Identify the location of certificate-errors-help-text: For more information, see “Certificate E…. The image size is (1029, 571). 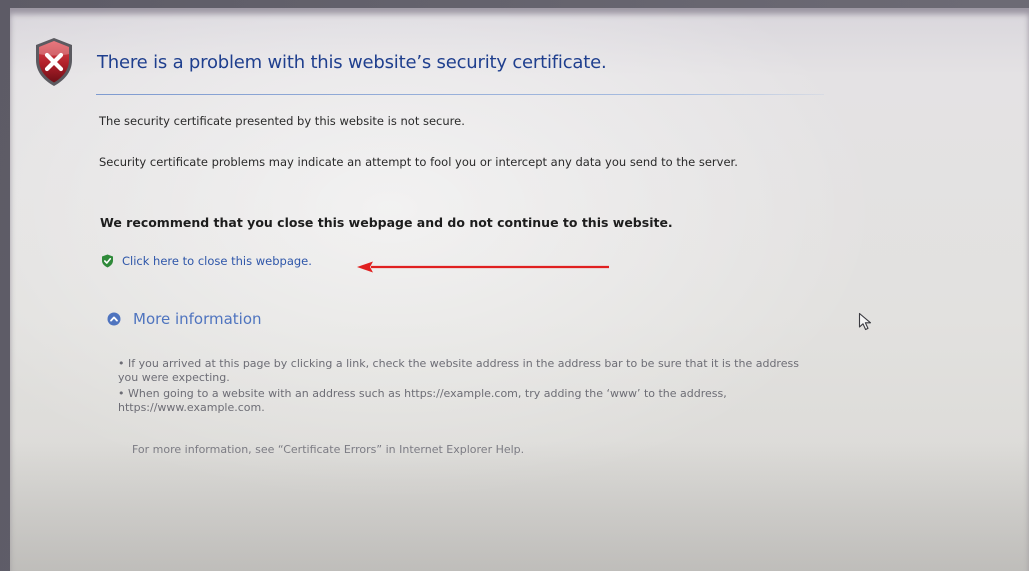
(328, 449).